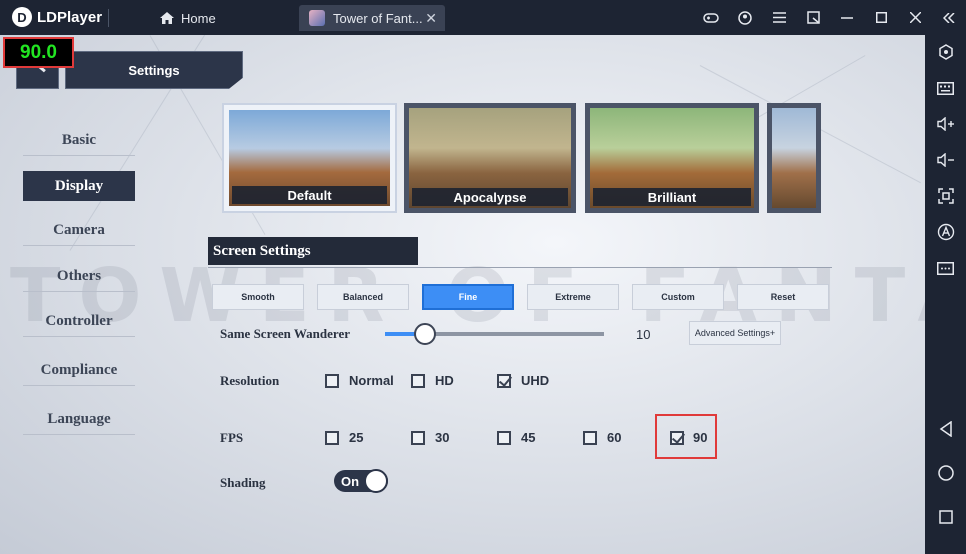  What do you see at coordinates (371, 380) in the screenshot?
I see `resolution-normal-label: Normal` at bounding box center [371, 380].